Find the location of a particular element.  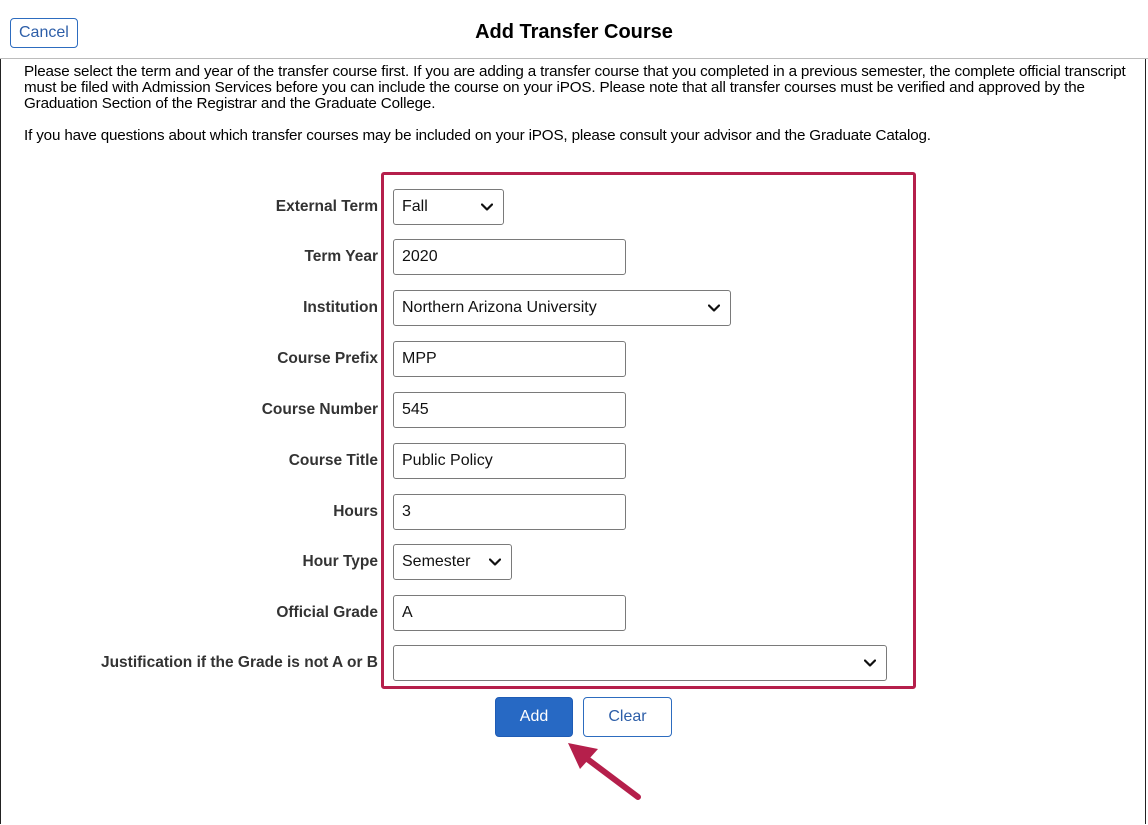

course-title-label: Course Title is located at coordinates (333, 460).